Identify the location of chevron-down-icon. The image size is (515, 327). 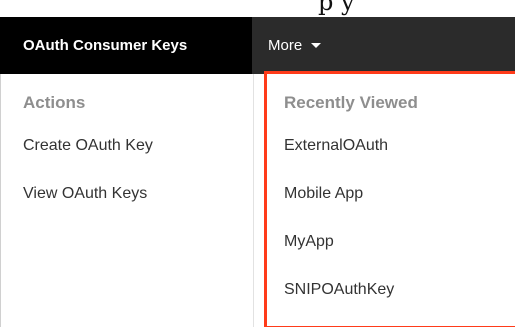
(316, 45).